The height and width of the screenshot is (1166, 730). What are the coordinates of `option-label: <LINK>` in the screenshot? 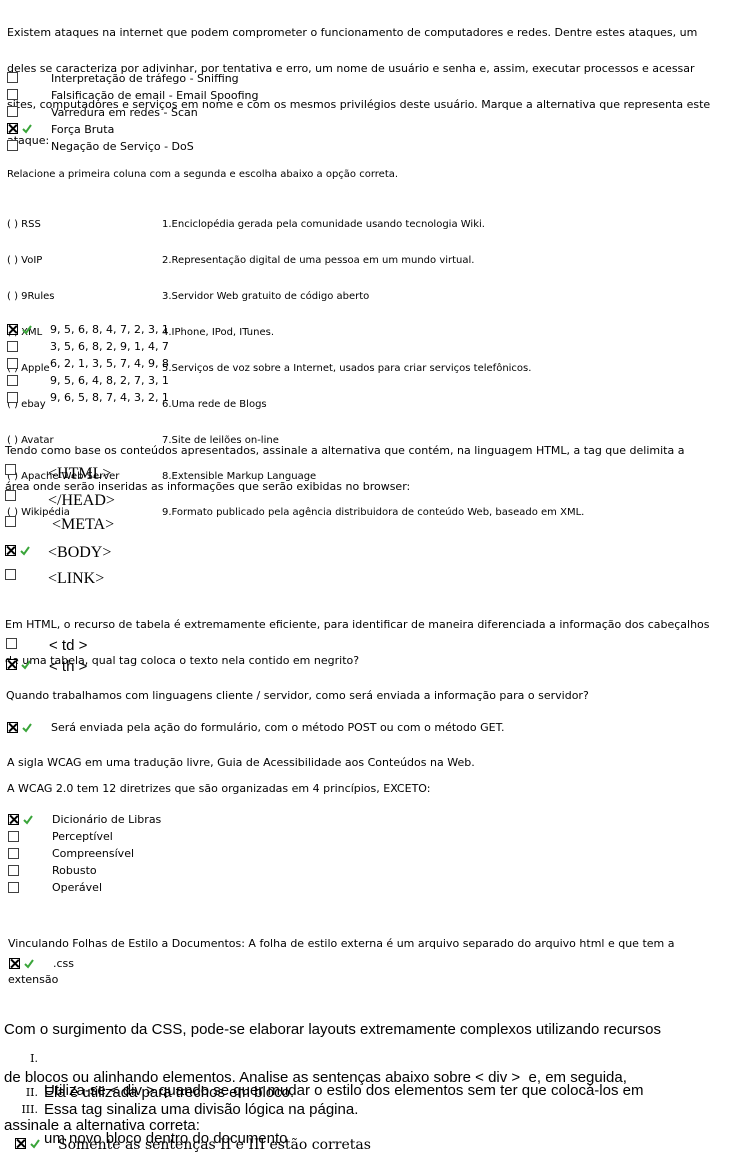 It's located at (76, 578).